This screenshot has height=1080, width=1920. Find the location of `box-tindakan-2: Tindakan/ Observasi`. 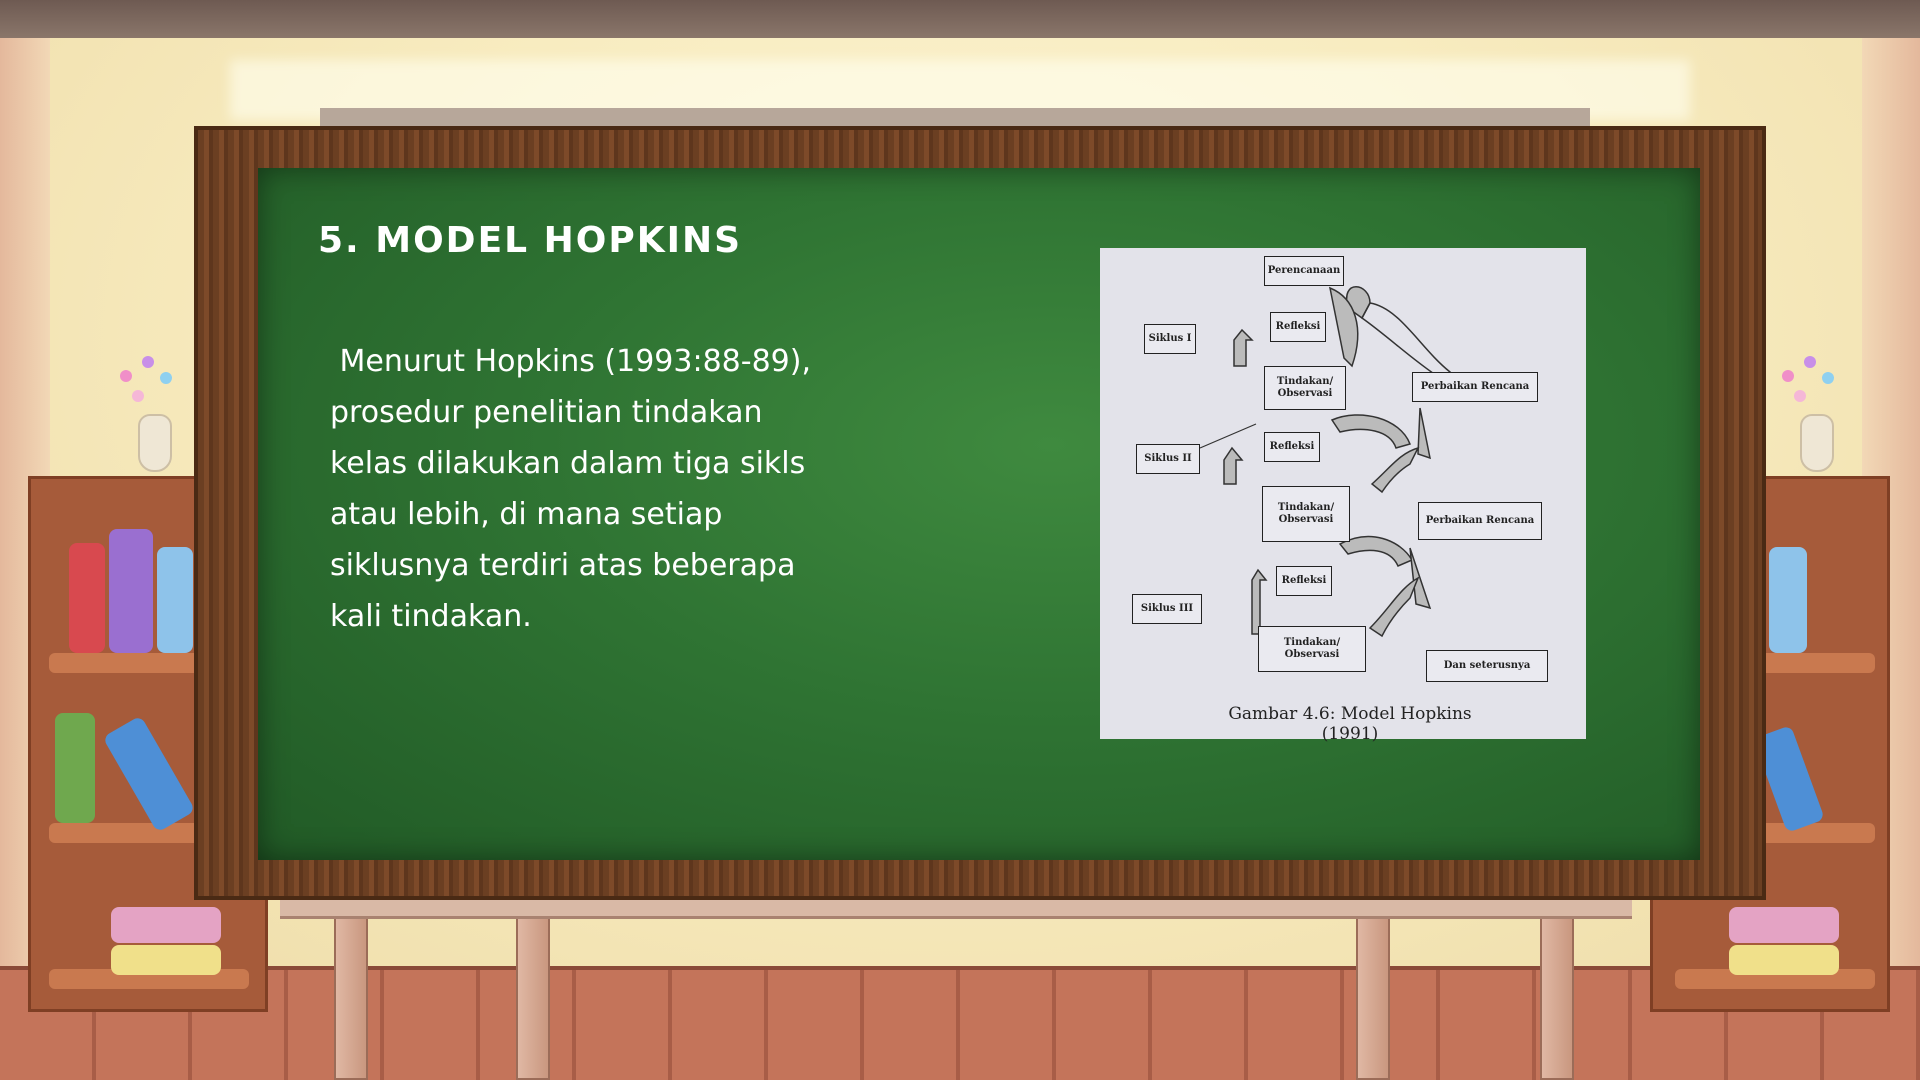

box-tindakan-2: Tindakan/ Observasi is located at coordinates (1306, 514).